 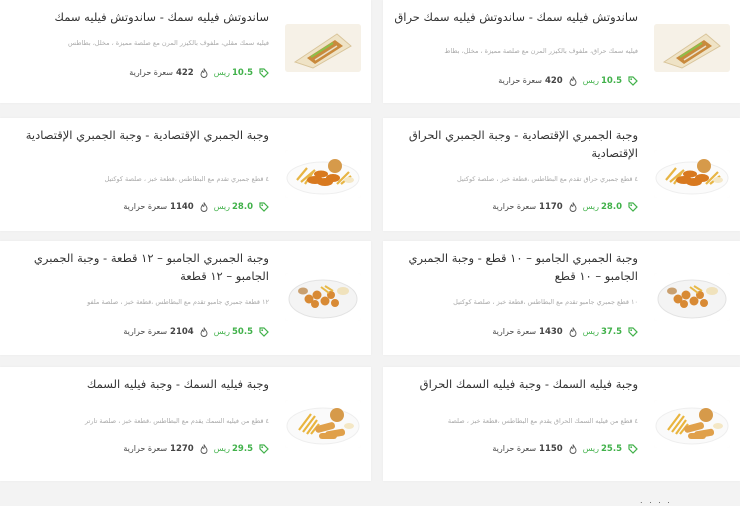 I want to click on calories: 2104سعرة حرارية, so click(x=158, y=332).